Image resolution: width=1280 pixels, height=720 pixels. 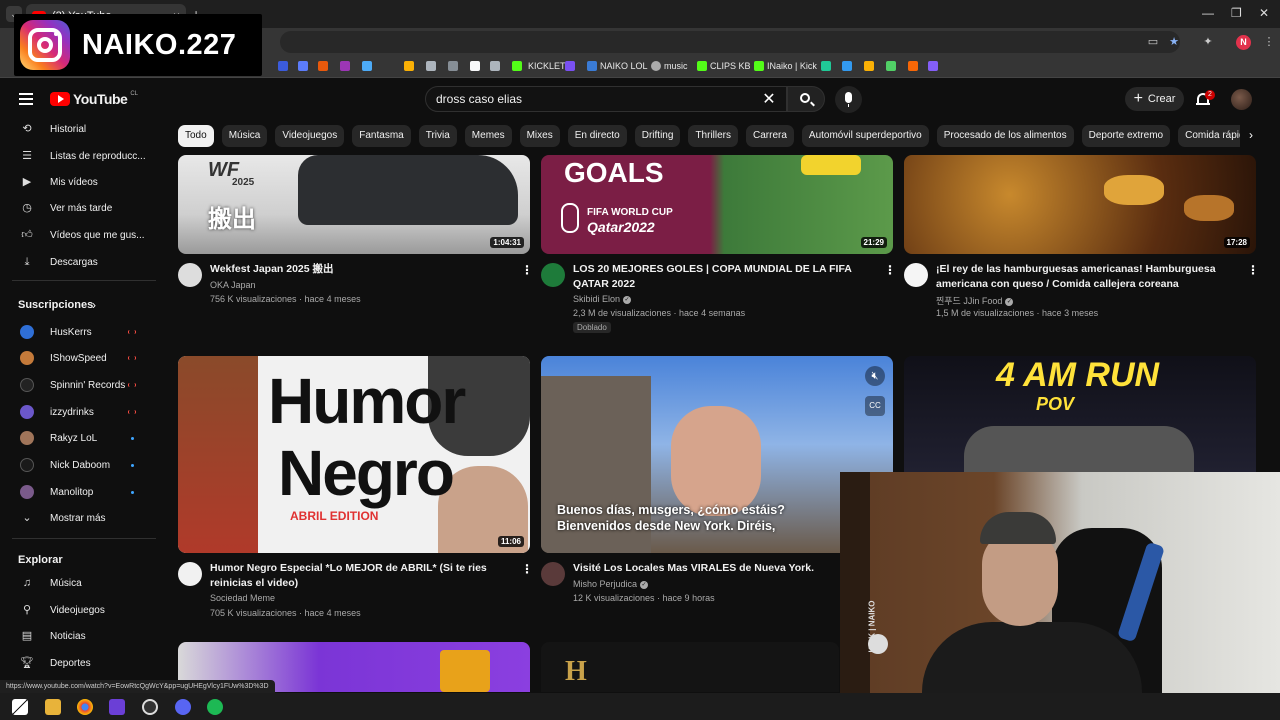 What do you see at coordinates (80, 129) in the screenshot?
I see `sidebar-item-historial: ⟲ Historial` at bounding box center [80, 129].